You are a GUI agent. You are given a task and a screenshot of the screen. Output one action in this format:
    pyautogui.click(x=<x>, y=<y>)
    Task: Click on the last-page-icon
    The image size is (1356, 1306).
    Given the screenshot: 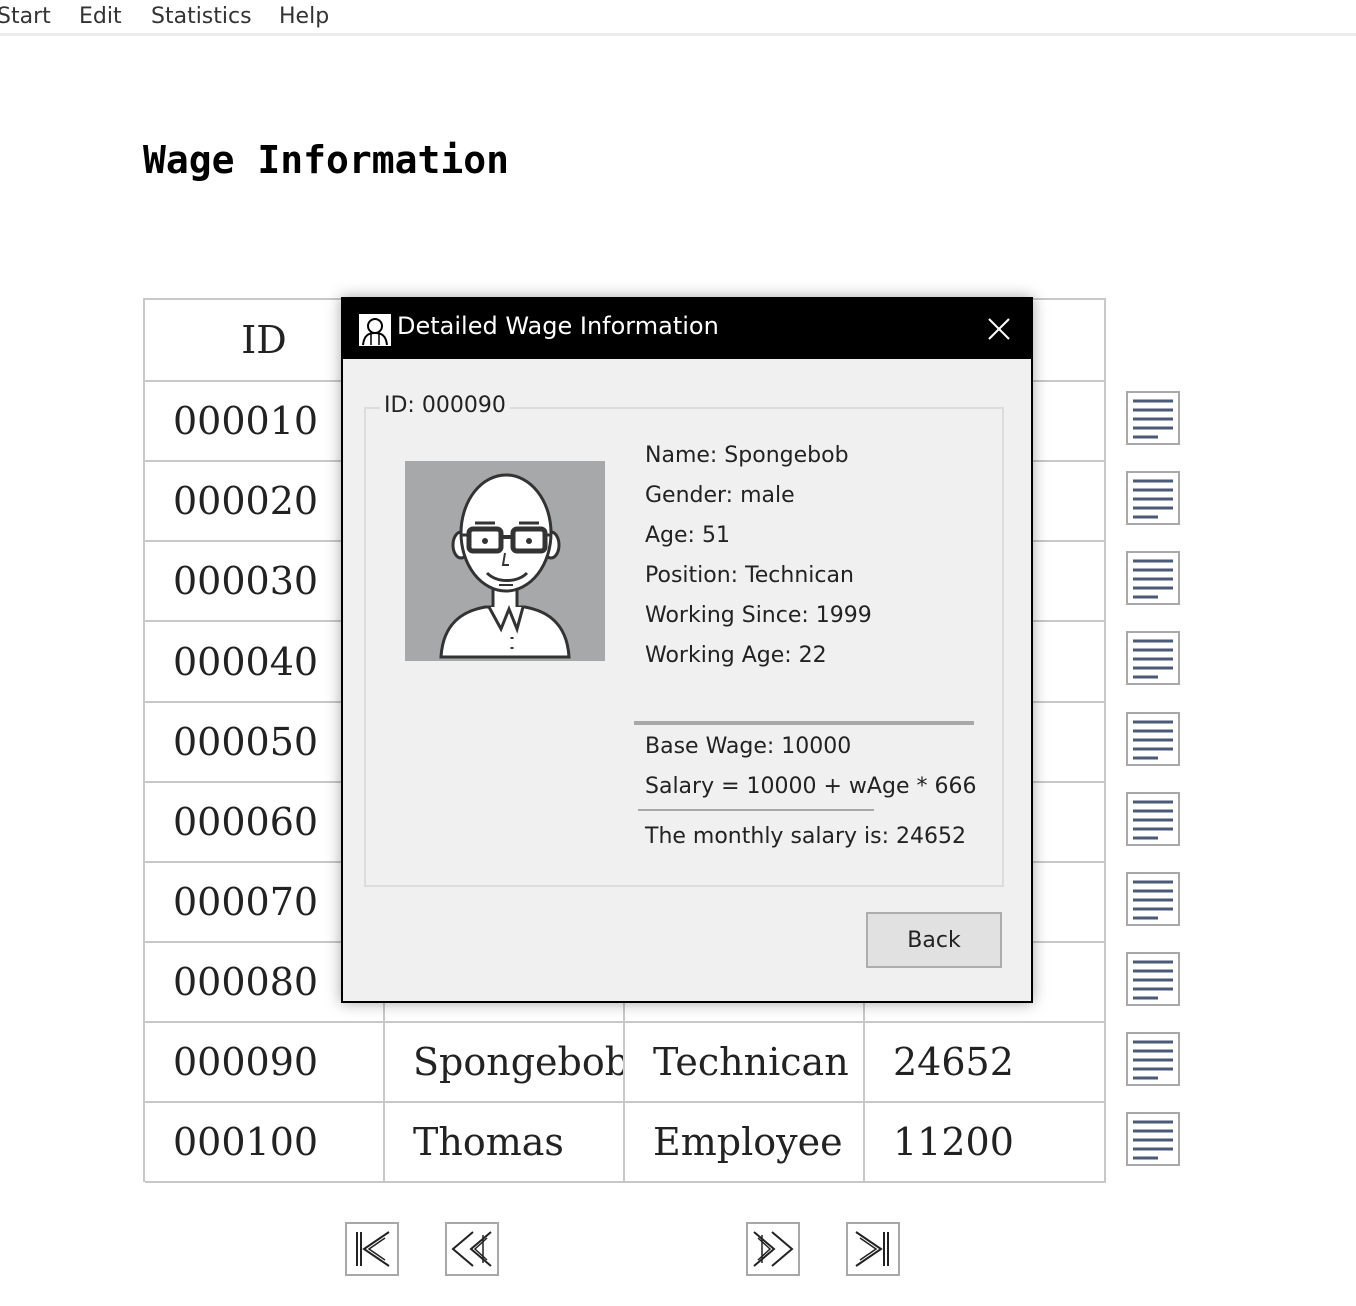 What is the action you would take?
    pyautogui.click(x=872, y=1249)
    